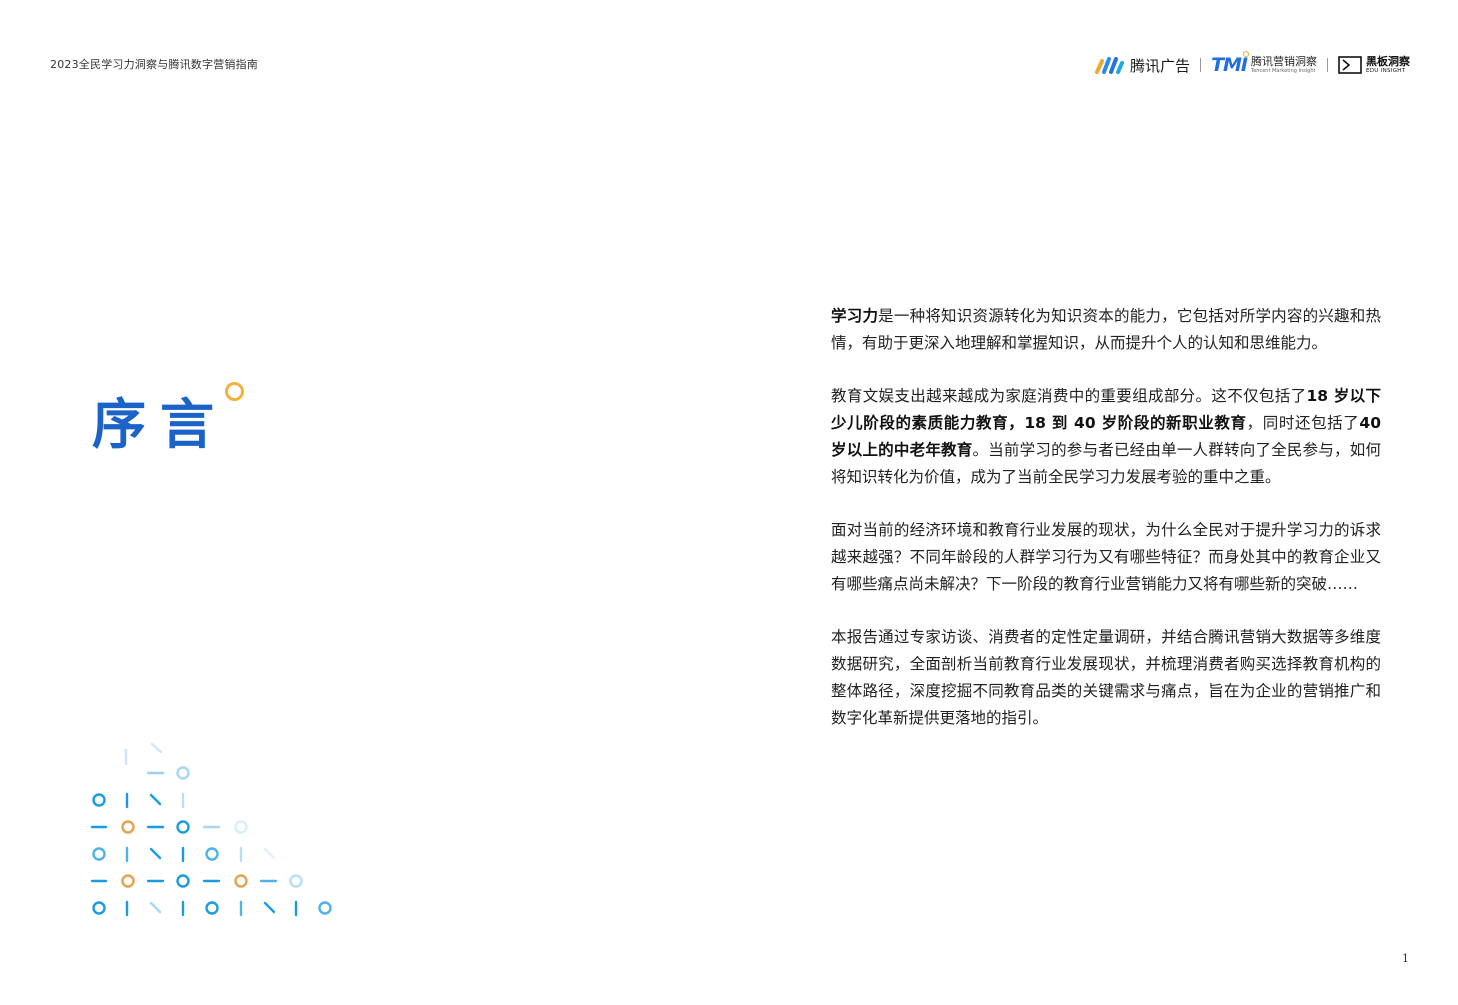  I want to click on tmi-mark: TMI, so click(1230, 63).